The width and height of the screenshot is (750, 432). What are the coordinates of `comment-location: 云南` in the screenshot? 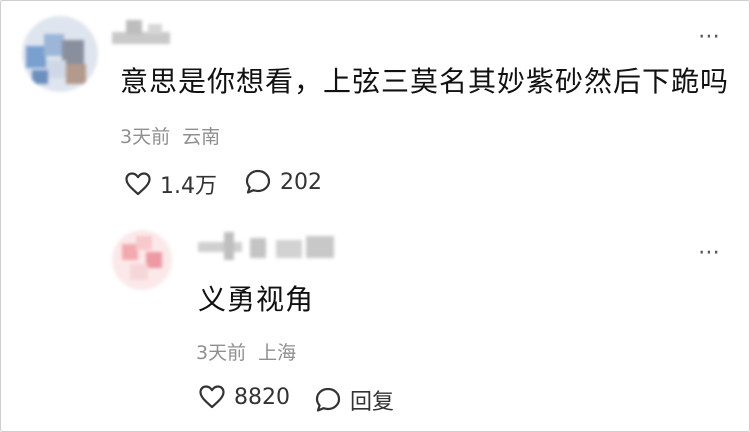 It's located at (201, 137).